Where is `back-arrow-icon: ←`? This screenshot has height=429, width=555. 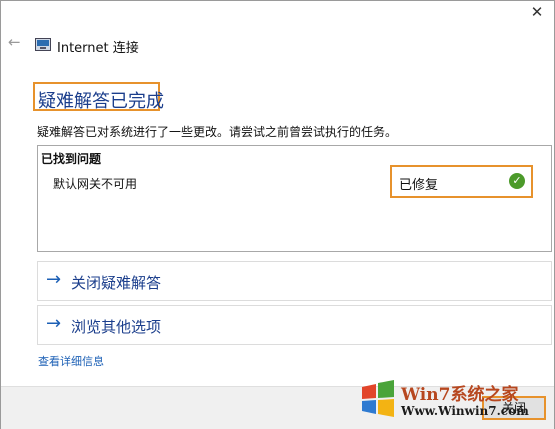 back-arrow-icon: ← is located at coordinates (16, 42).